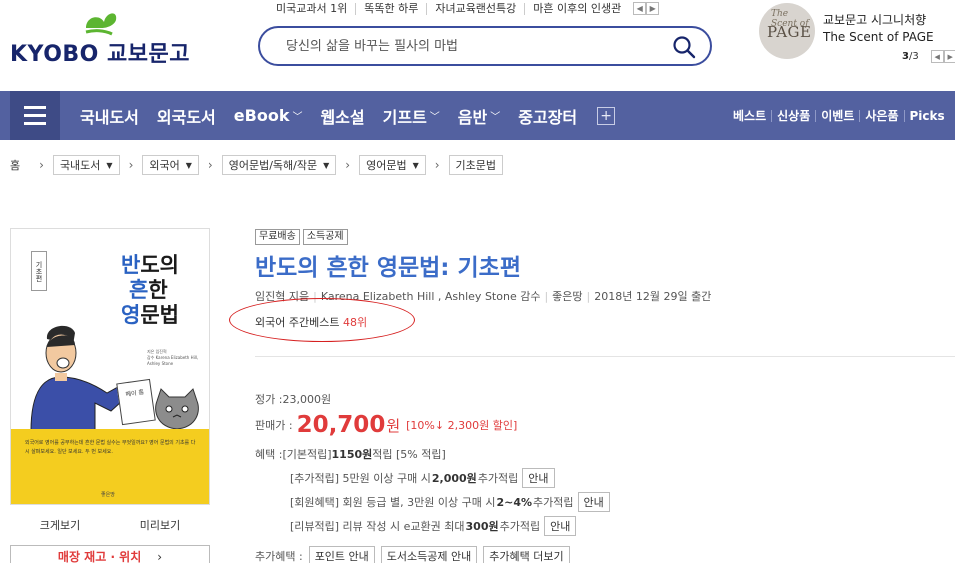 The image size is (955, 563). Describe the element at coordinates (462, 425) in the screenshot. I see `discount-info: [10%↓ 2,300원 할인]` at that location.